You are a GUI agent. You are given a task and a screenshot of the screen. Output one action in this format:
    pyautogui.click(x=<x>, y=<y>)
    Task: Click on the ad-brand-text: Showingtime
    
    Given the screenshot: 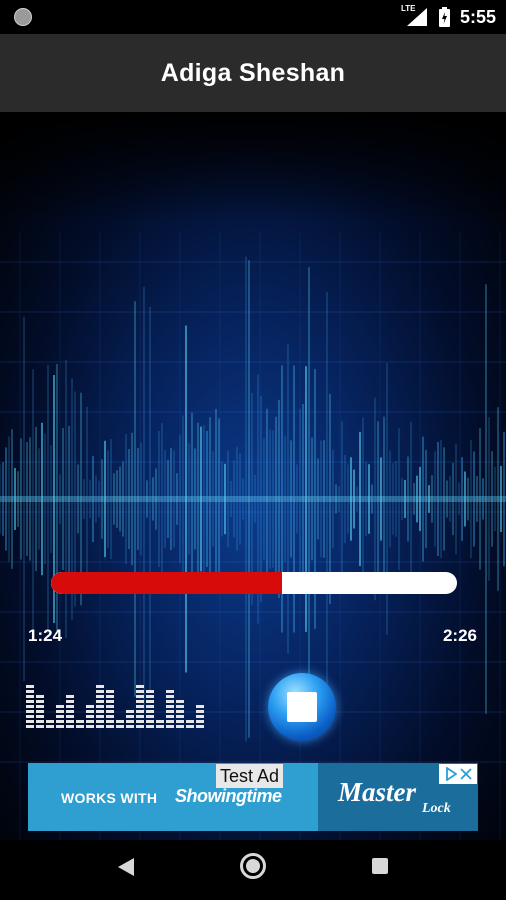 What is the action you would take?
    pyautogui.click(x=228, y=796)
    